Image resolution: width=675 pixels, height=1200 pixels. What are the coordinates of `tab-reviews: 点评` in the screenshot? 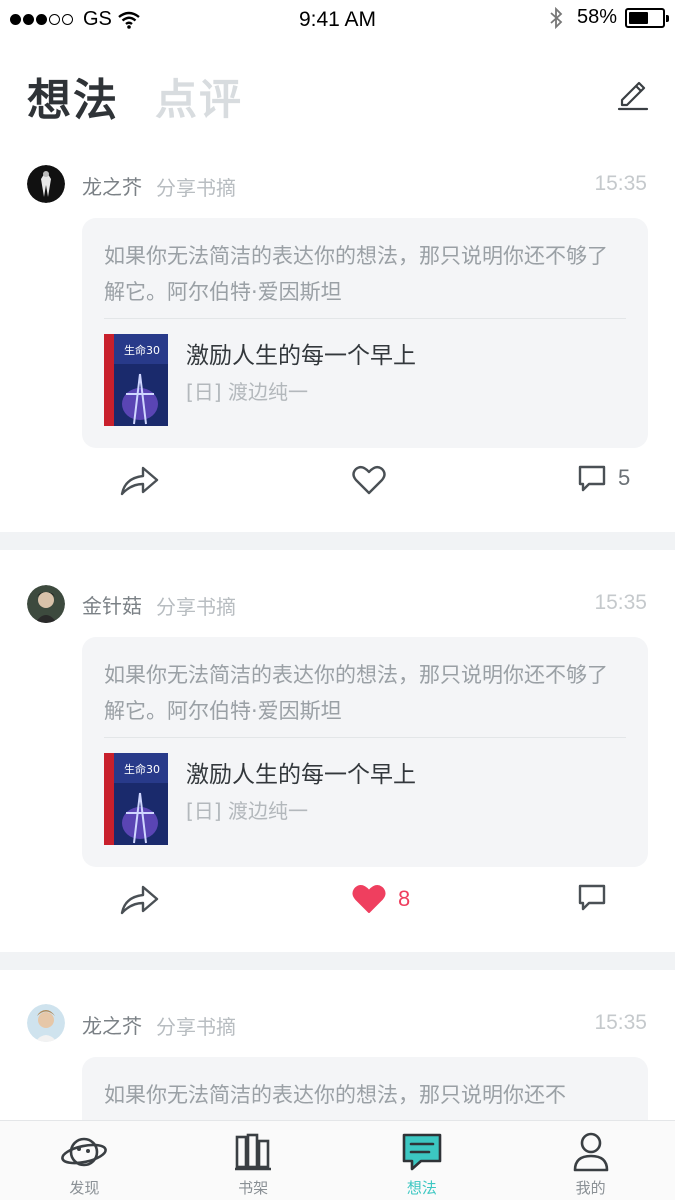 It's located at (199, 96).